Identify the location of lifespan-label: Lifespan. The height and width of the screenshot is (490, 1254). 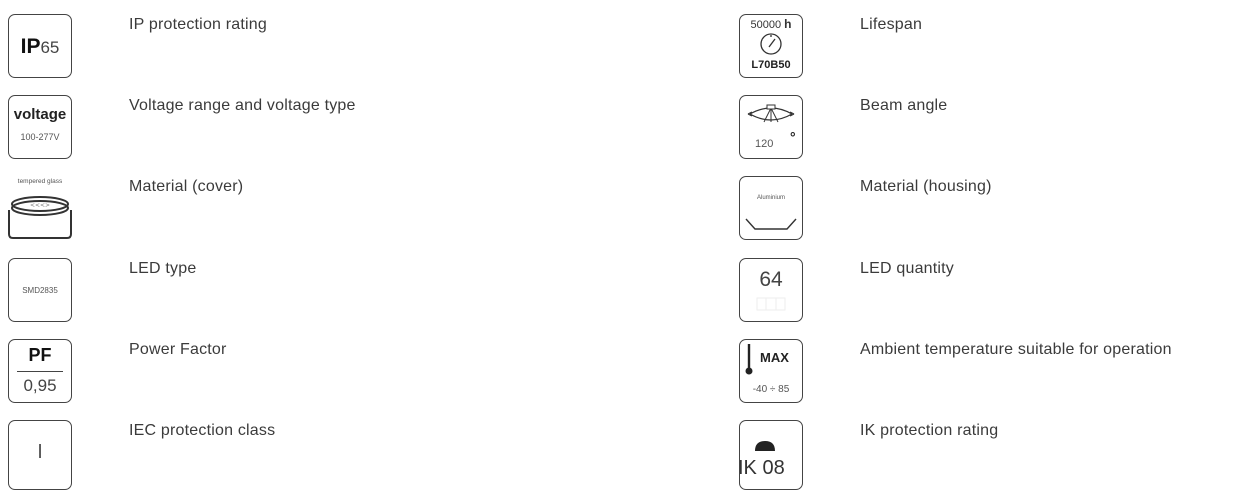
(891, 24).